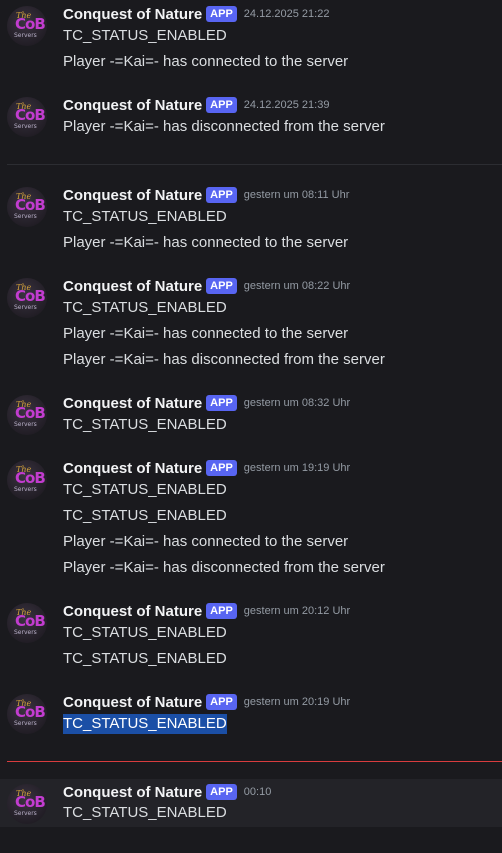  What do you see at coordinates (297, 286) in the screenshot?
I see `timestamp: gestern um 08:22 Uhr` at bounding box center [297, 286].